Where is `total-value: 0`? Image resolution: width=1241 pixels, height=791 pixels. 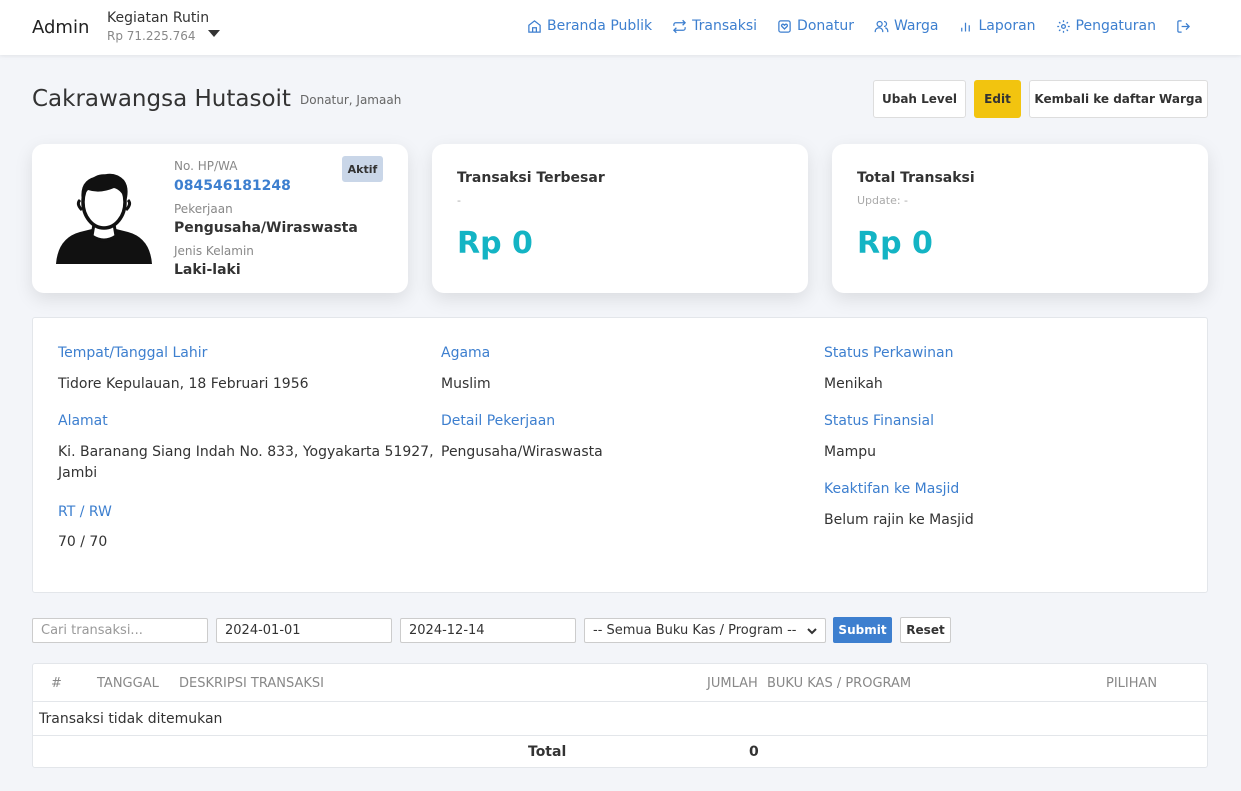
total-value: 0 is located at coordinates (754, 752).